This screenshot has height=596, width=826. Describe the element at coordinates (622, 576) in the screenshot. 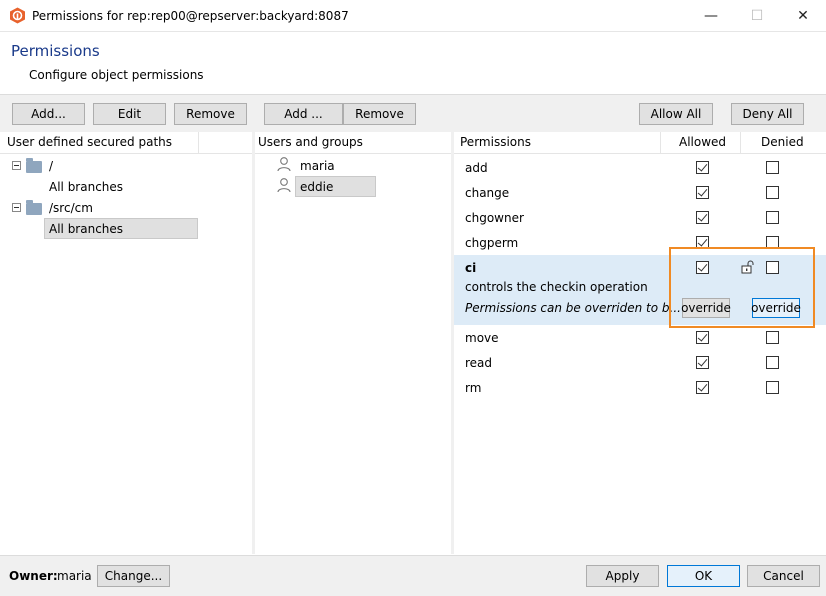

I see `apply-button: Apply` at that location.